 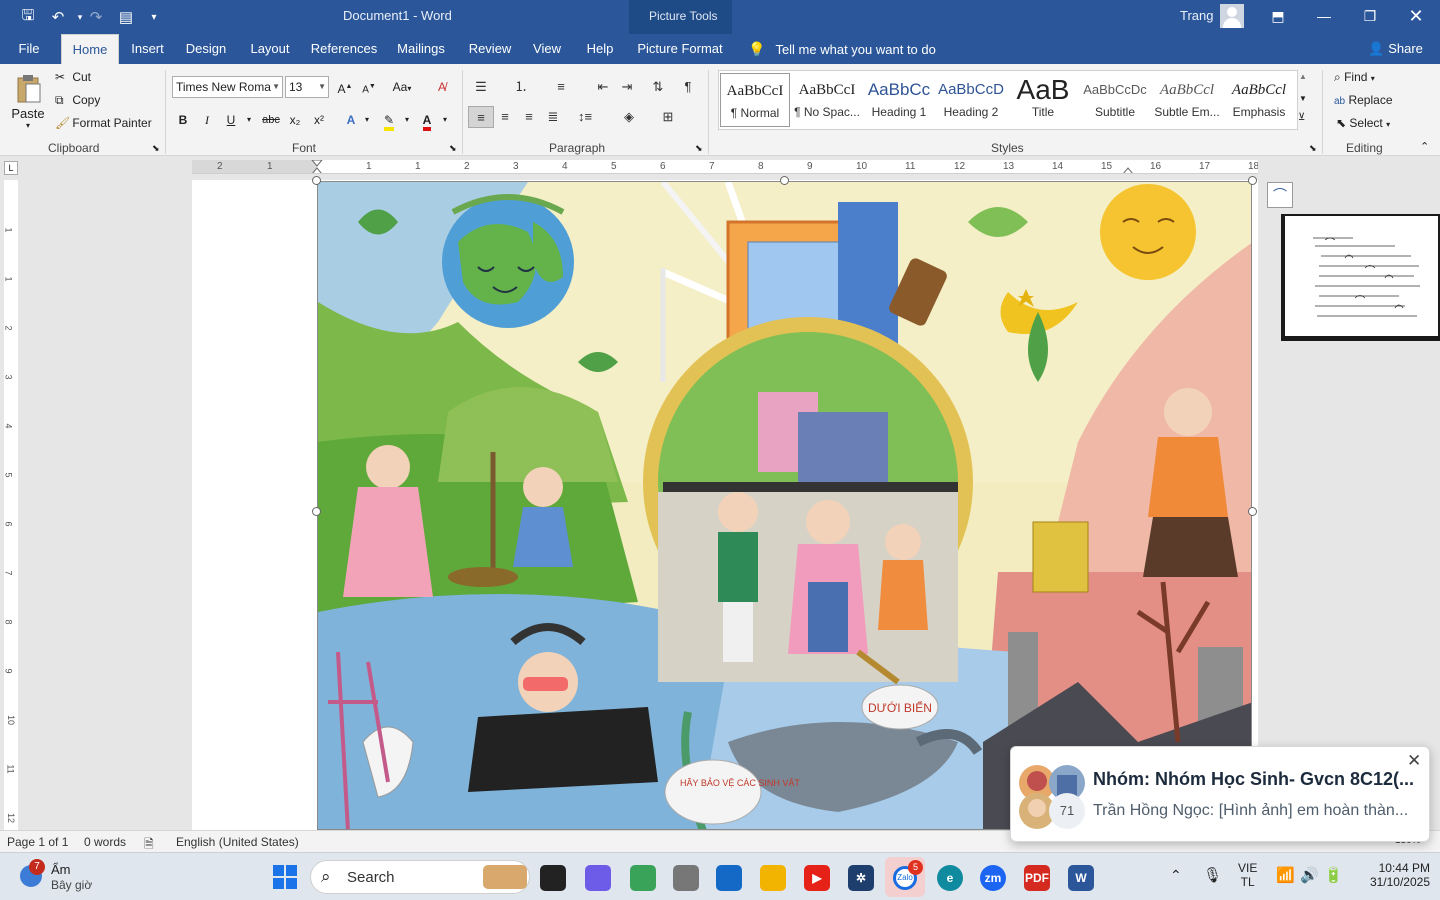 What do you see at coordinates (445, 120) in the screenshot?
I see `font-color-dropdown-icon: ▾` at bounding box center [445, 120].